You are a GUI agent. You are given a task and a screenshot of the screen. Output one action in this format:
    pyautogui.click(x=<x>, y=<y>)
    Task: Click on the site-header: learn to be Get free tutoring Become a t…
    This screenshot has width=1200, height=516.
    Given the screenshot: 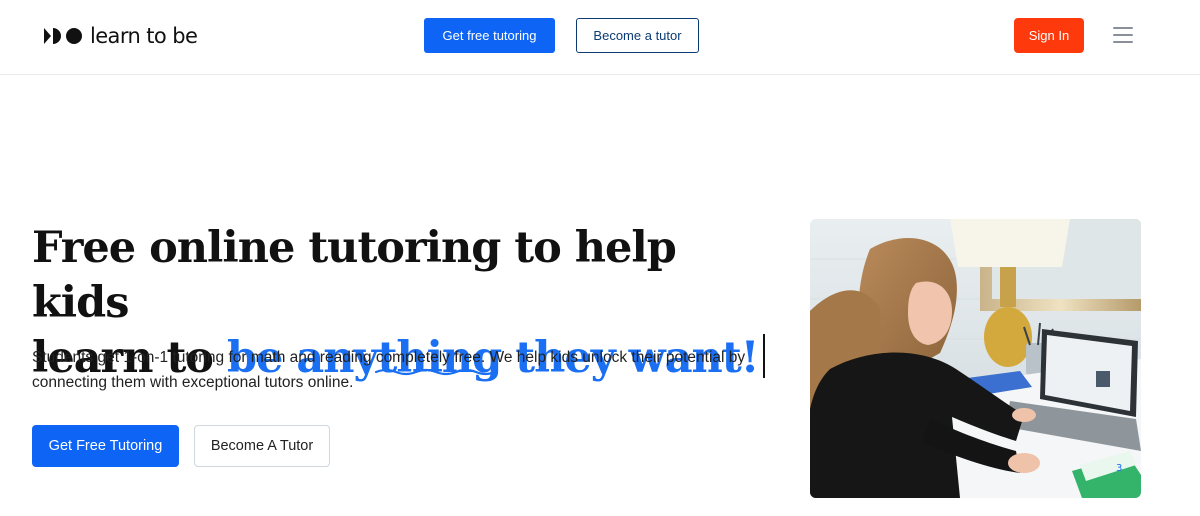 What is the action you would take?
    pyautogui.click(x=600, y=37)
    